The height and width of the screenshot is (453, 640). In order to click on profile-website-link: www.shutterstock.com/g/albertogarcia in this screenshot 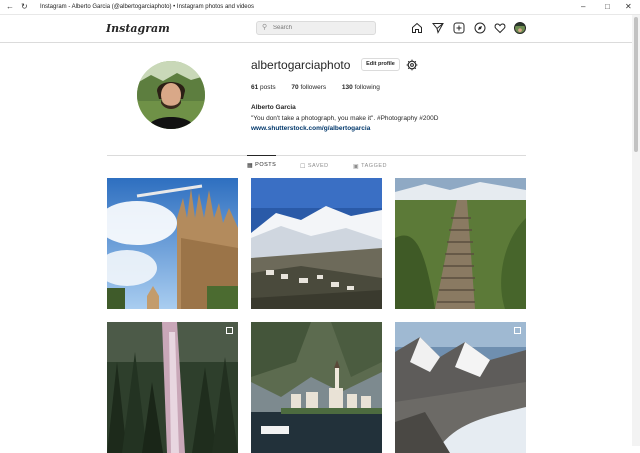, I will do `click(310, 128)`.